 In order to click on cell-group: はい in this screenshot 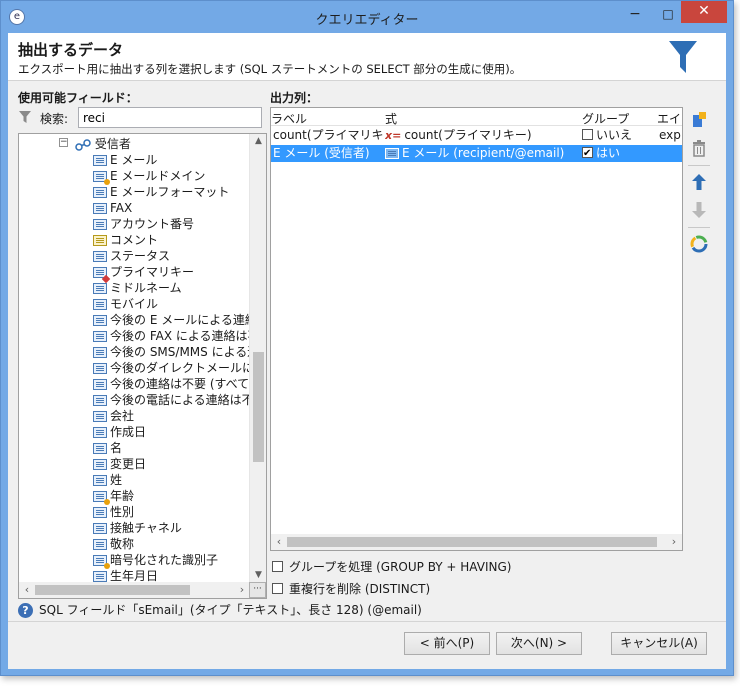, I will do `click(608, 153)`.